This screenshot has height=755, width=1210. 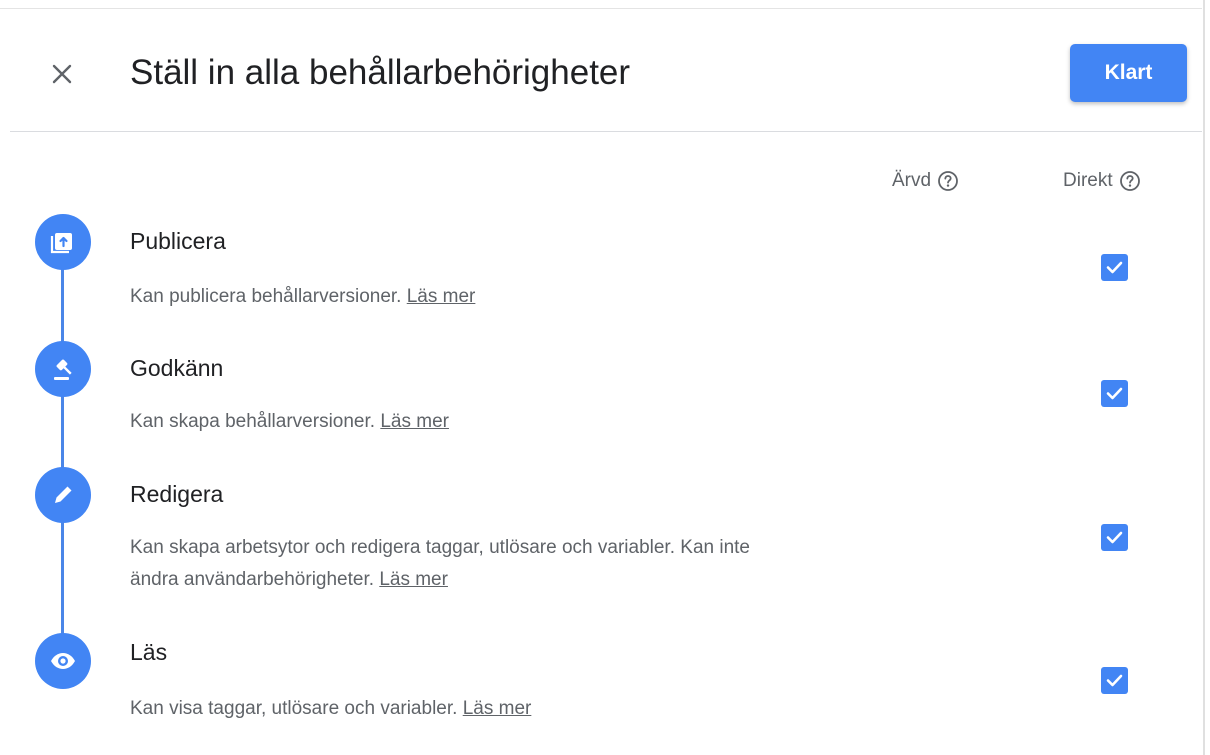 I want to click on permission-description-text: Kan skapa behållarversioner., so click(x=253, y=421).